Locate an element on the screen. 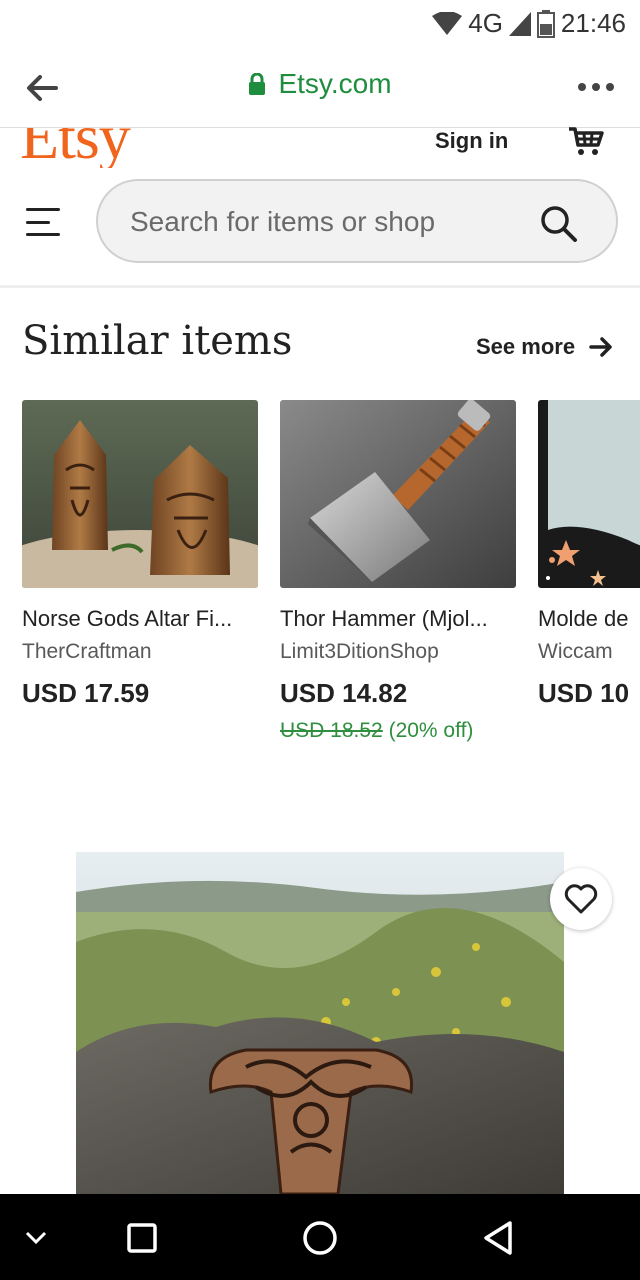  heart-icon is located at coordinates (581, 899).